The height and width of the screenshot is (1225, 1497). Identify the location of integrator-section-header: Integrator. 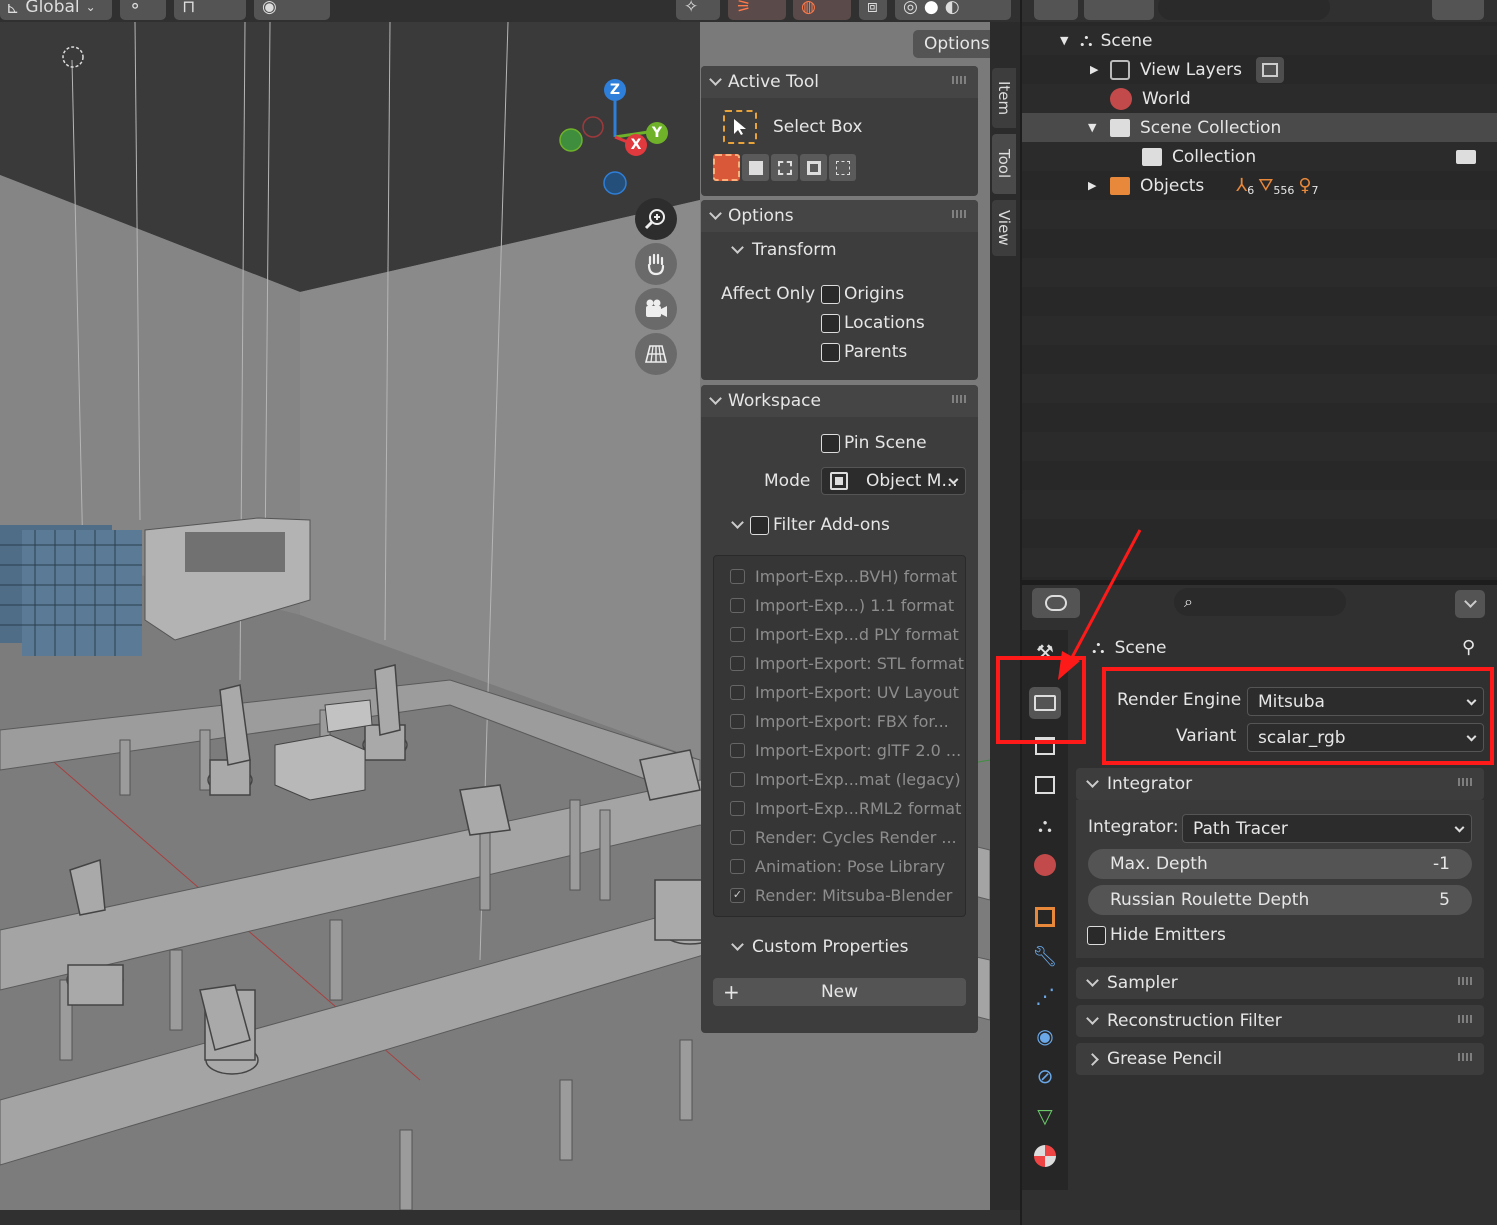
(1280, 784).